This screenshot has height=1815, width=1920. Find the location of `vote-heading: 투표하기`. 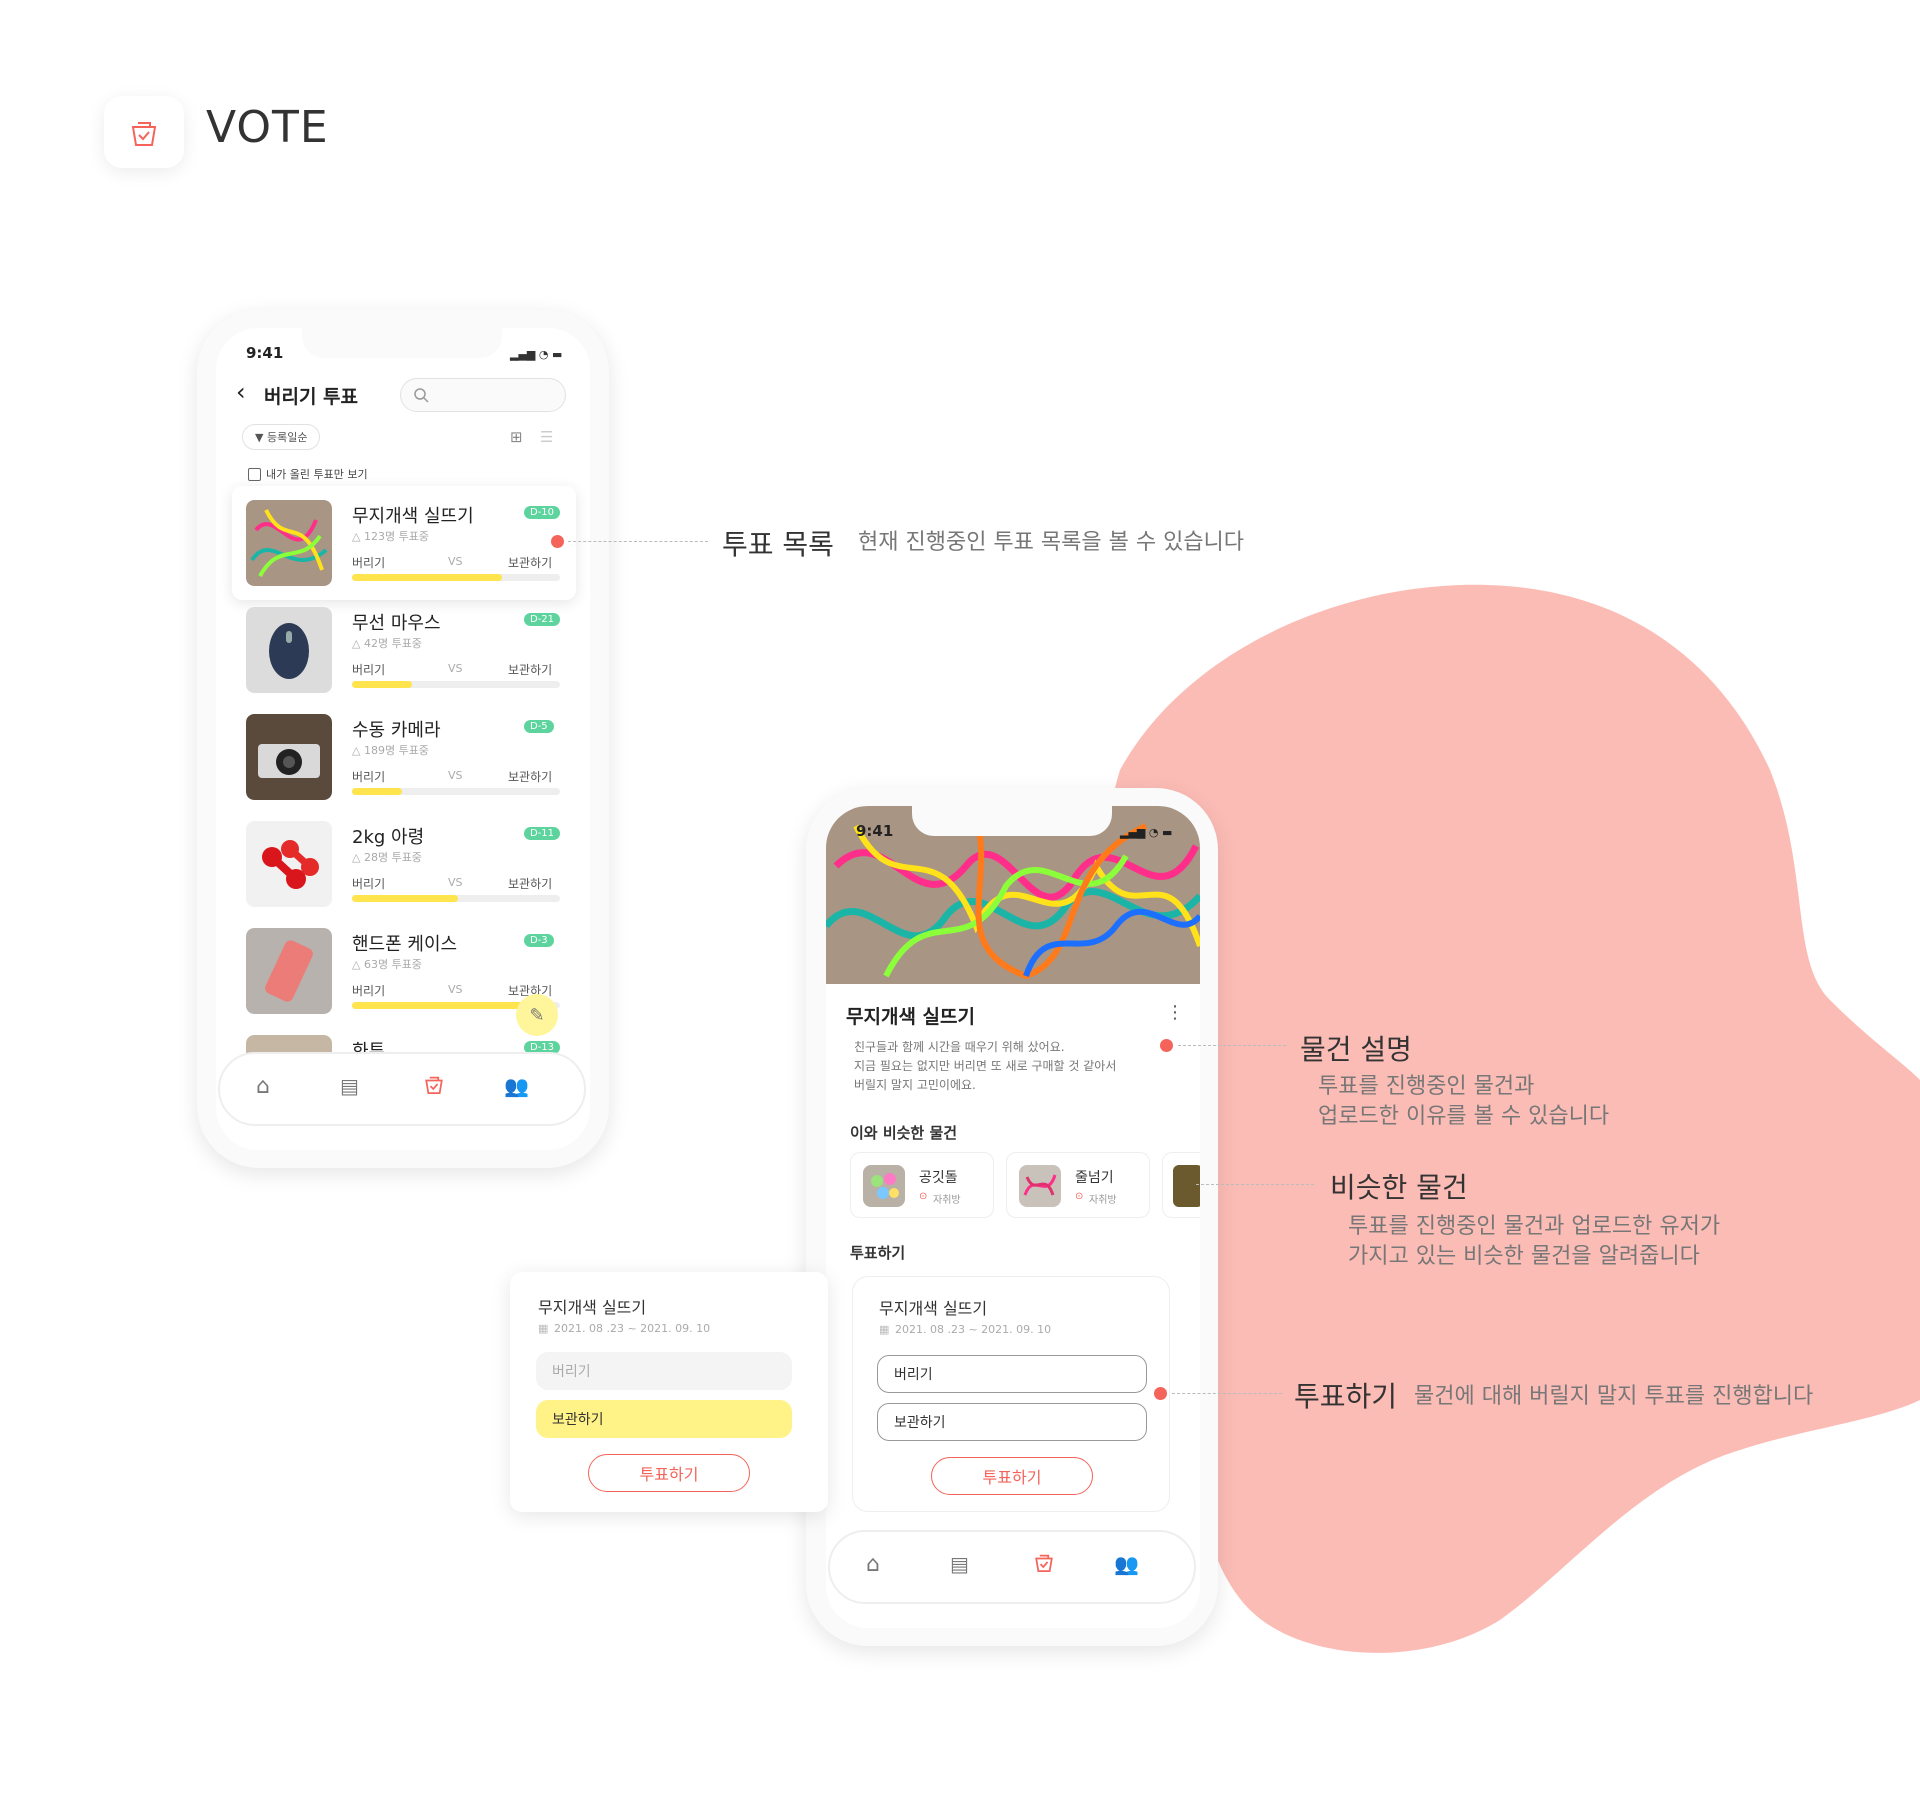

vote-heading: 투표하기 is located at coordinates (878, 1253).